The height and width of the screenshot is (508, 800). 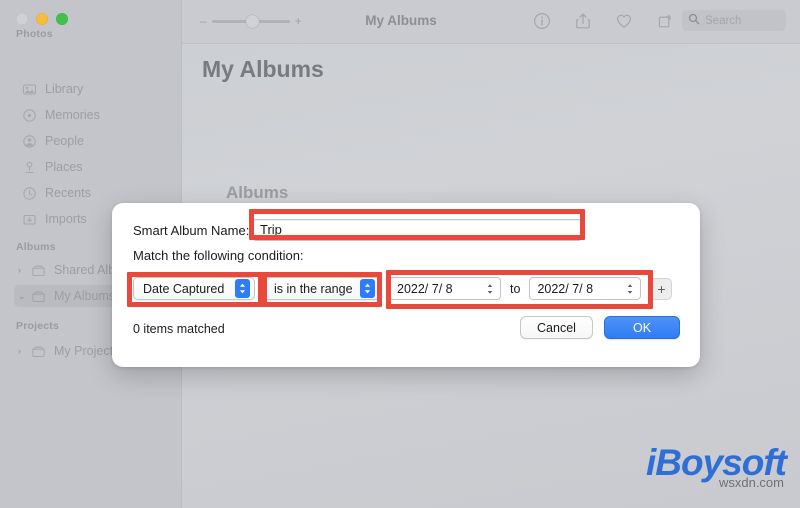 I want to click on search-icon, so click(x=694, y=21).